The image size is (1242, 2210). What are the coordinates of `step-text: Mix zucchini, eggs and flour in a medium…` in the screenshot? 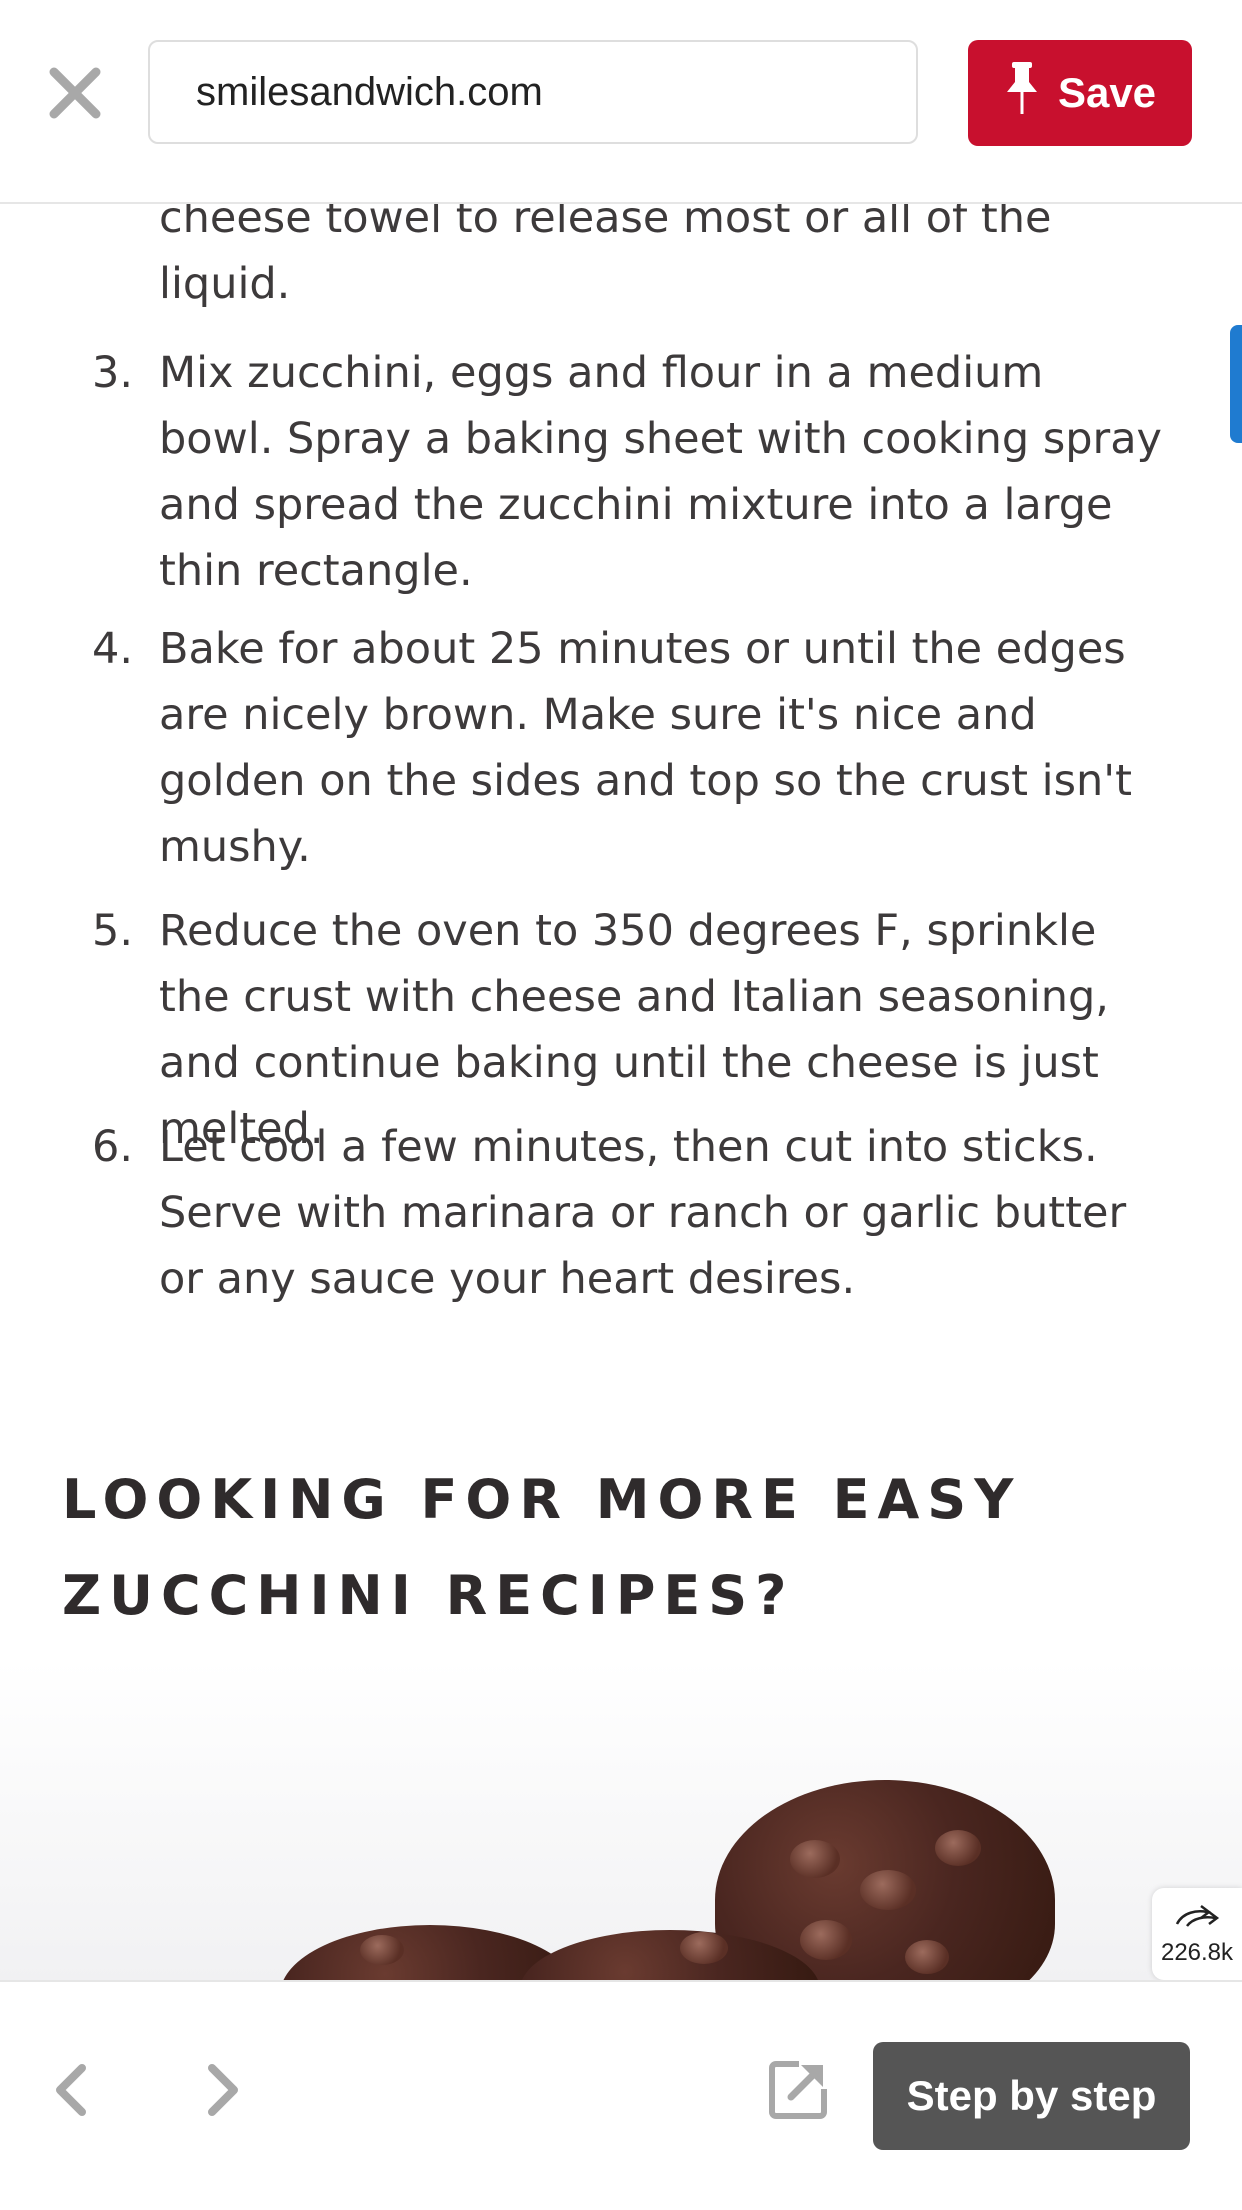 It's located at (661, 472).